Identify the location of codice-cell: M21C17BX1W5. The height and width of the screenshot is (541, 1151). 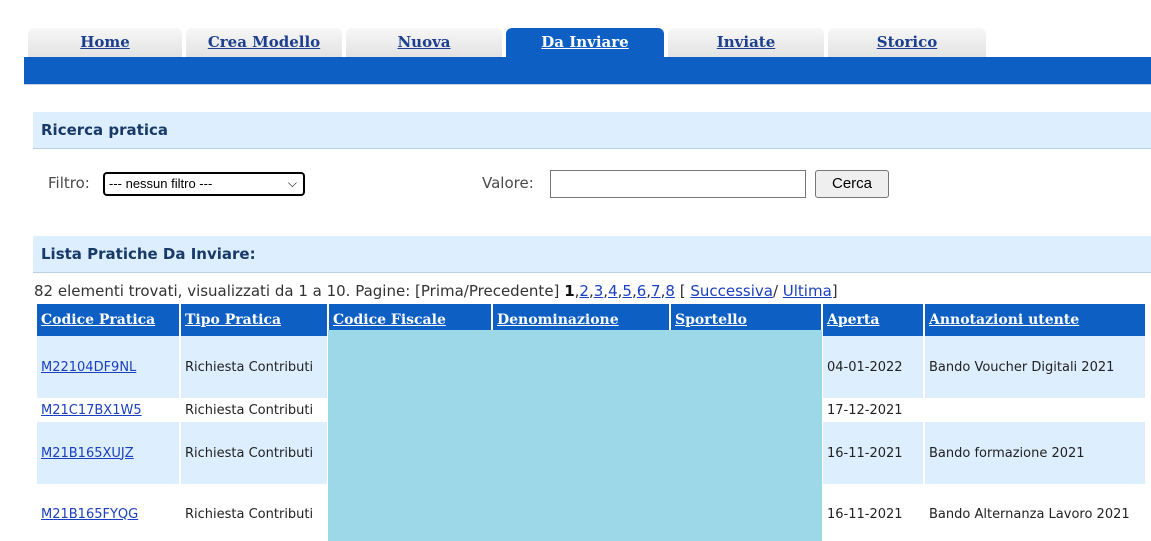
(108, 410).